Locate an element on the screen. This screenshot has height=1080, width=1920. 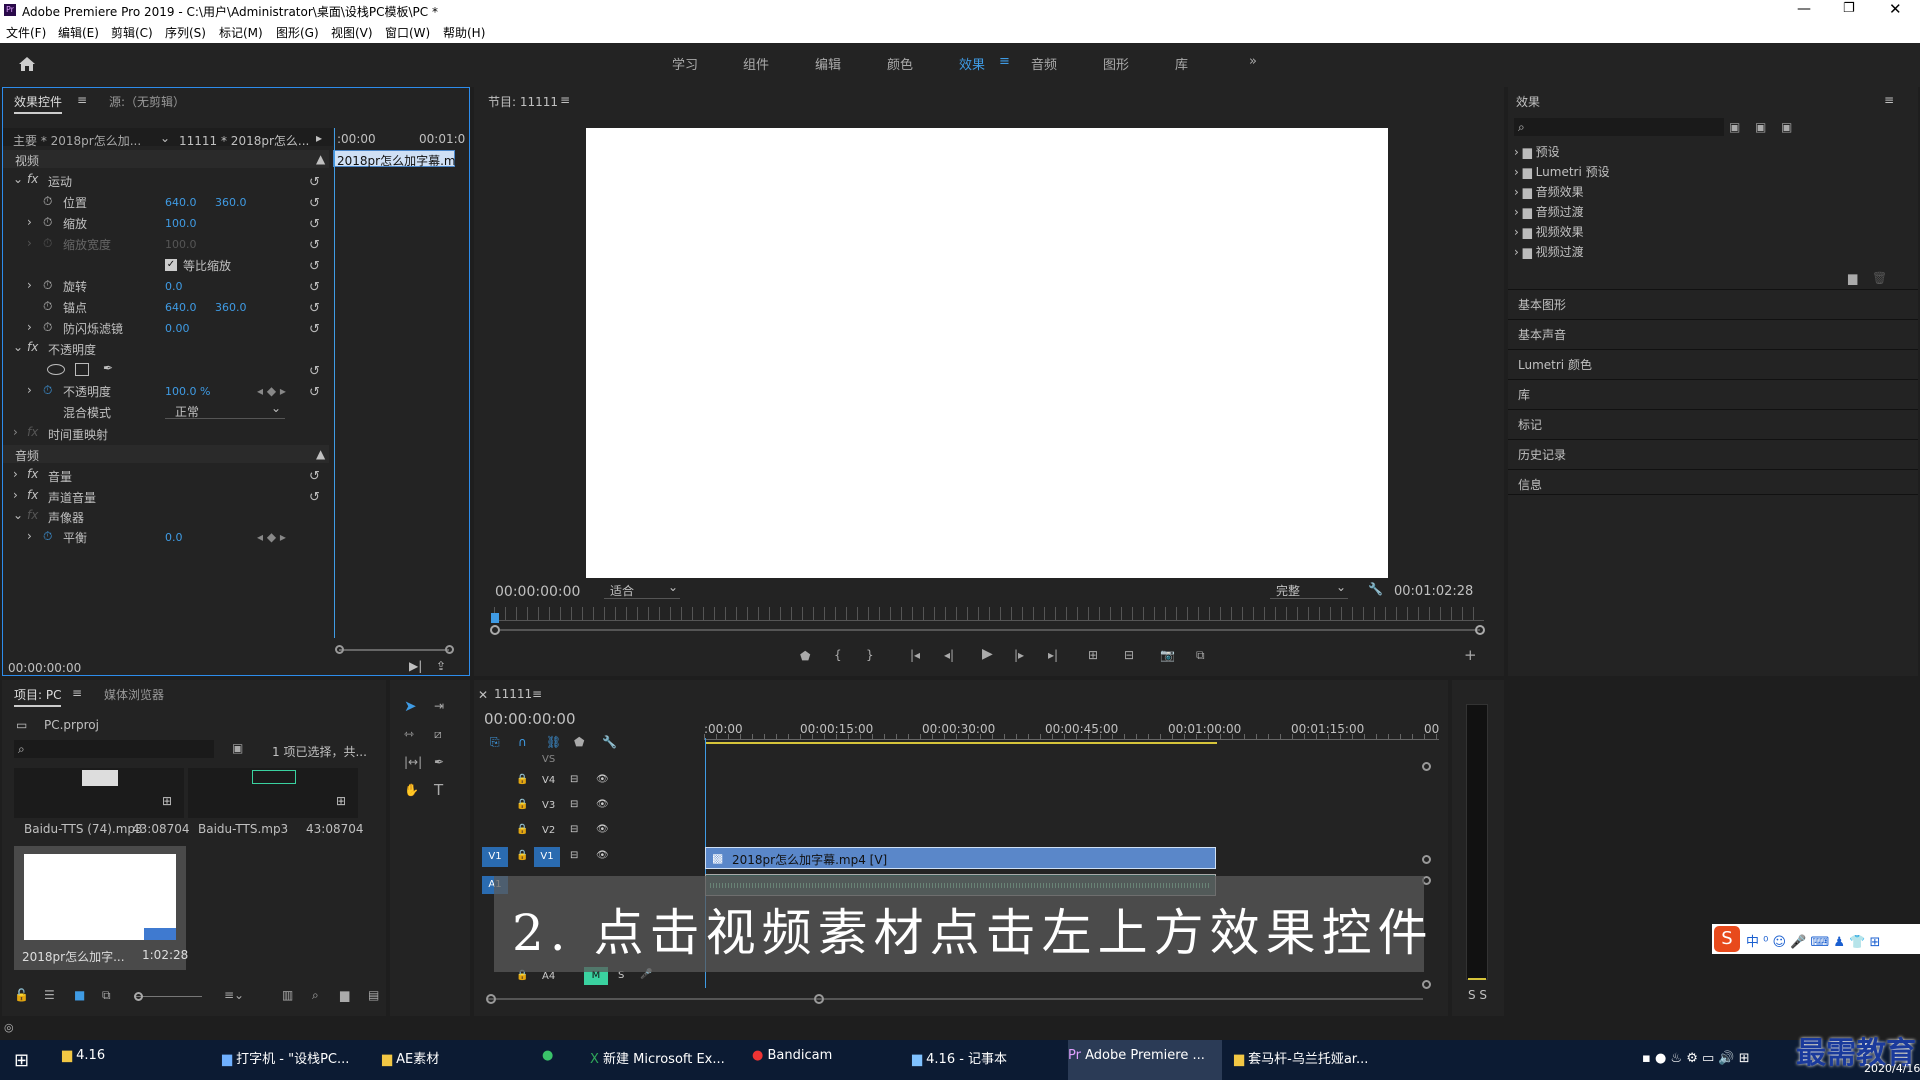
anchor-x-value: 640.0 is located at coordinates (181, 307).